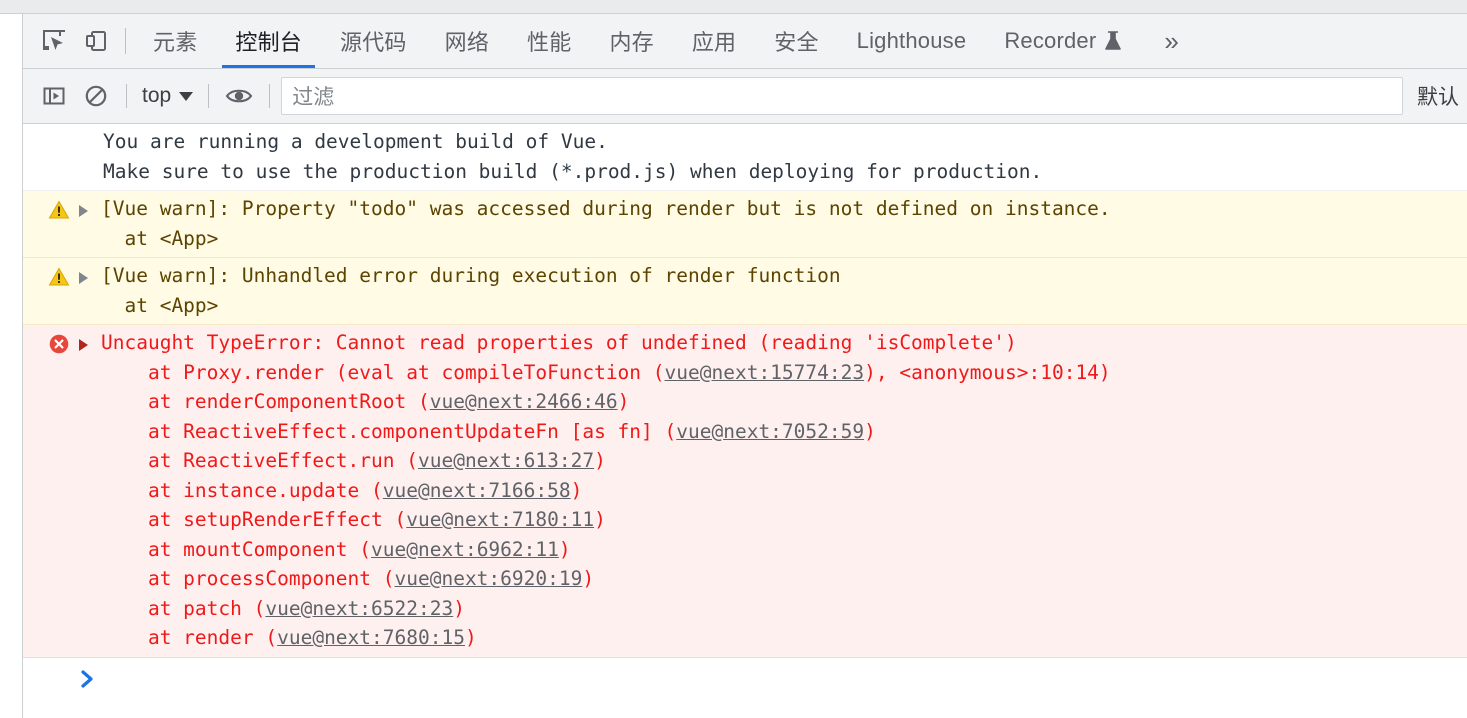 The image size is (1467, 718). I want to click on source-link: vue@next:6962:11, so click(465, 549).